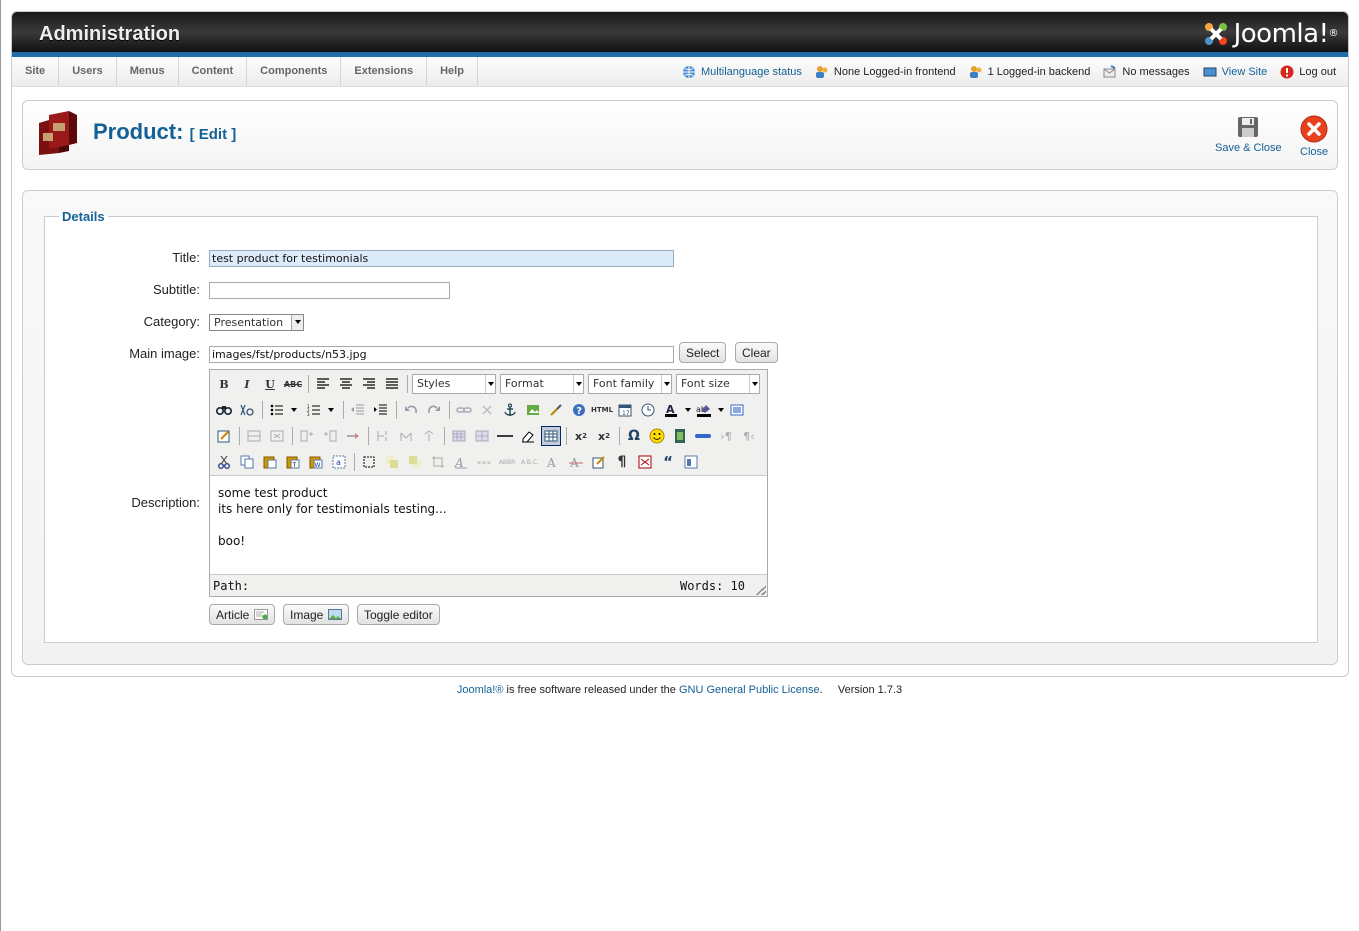  Describe the element at coordinates (487, 410) in the screenshot. I see `unlink-icon` at that location.